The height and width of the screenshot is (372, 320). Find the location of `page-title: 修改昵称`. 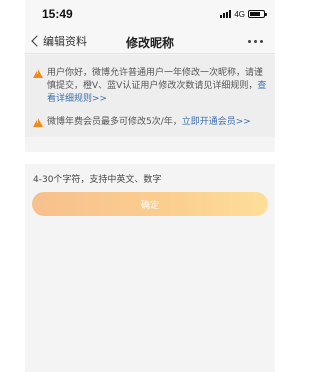

page-title: 修改昵称 is located at coordinates (149, 43).